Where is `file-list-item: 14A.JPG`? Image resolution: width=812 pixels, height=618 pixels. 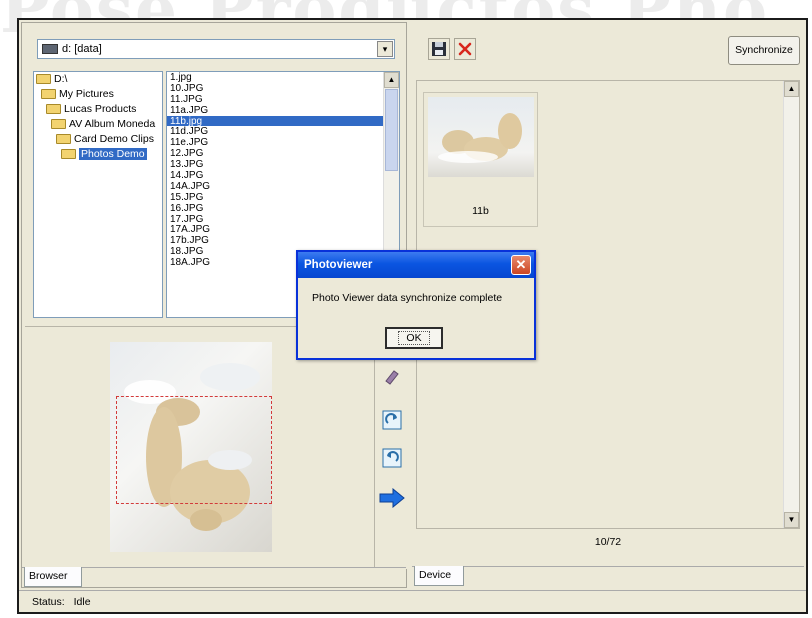 file-list-item: 14A.JPG is located at coordinates (283, 186).